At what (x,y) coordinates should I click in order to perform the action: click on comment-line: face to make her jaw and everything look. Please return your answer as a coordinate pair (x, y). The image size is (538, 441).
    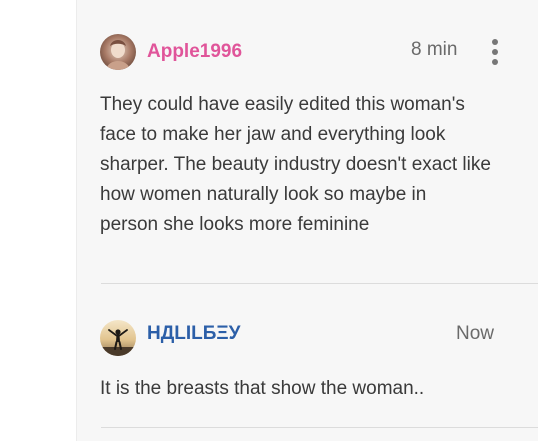
    Looking at the image, I should click on (273, 134).